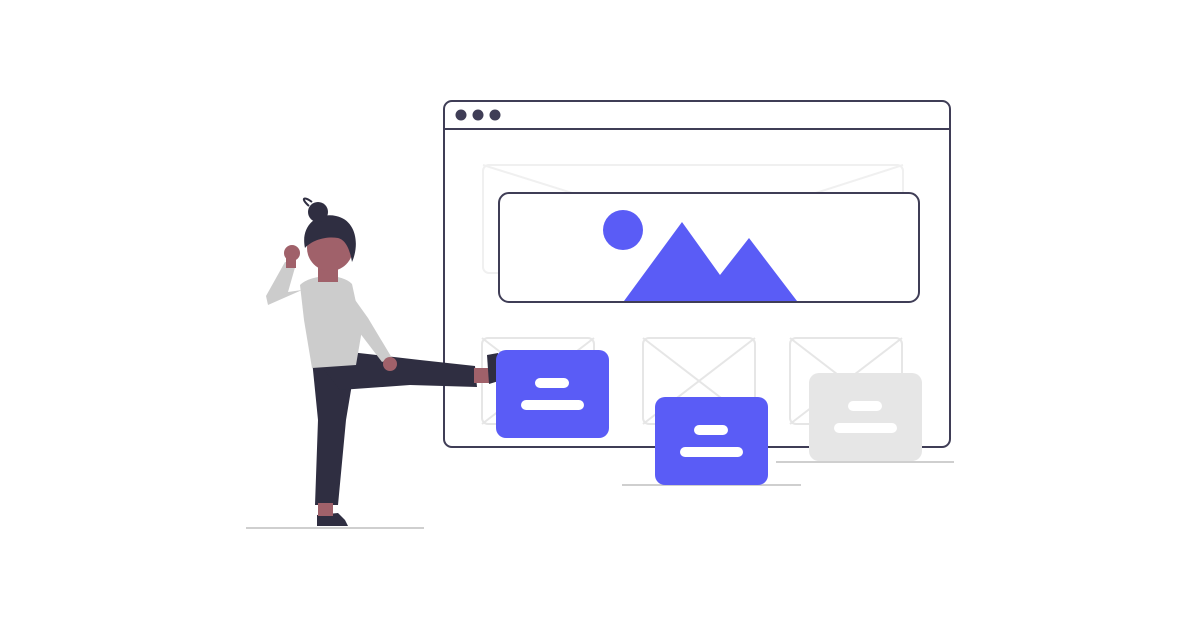 This screenshot has width=1200, height=630. I want to click on window-dot-1-icon, so click(461, 115).